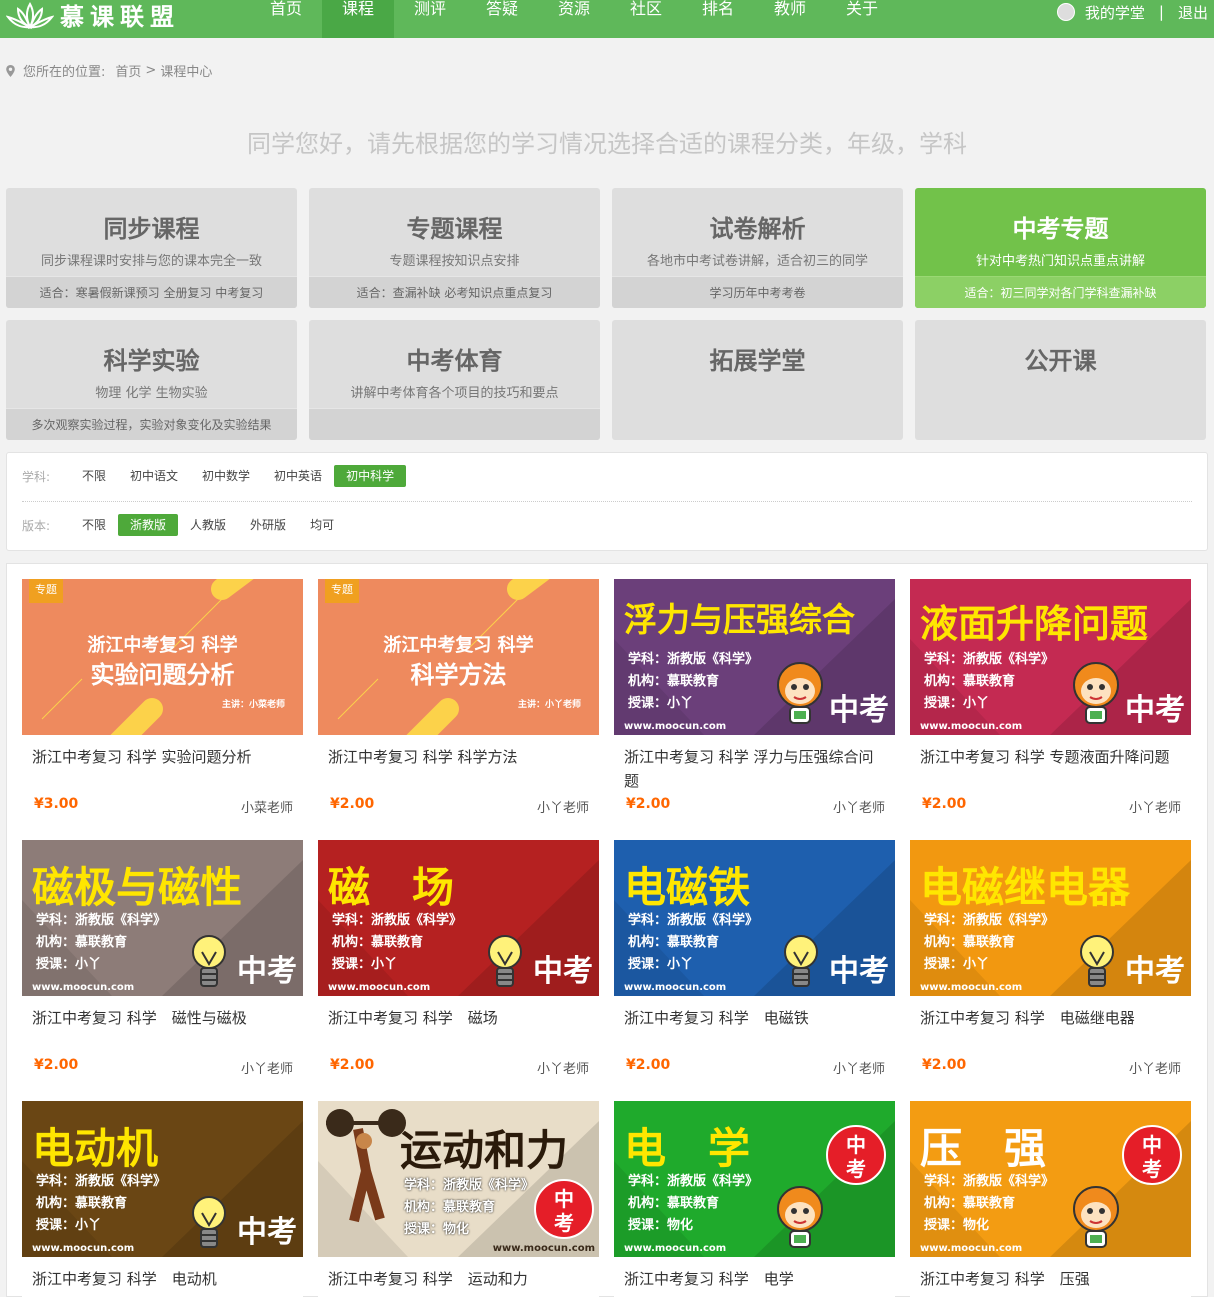 Image resolution: width=1214 pixels, height=1297 pixels. Describe the element at coordinates (226, 476) in the screenshot. I see `subject-option: 初中数学` at that location.